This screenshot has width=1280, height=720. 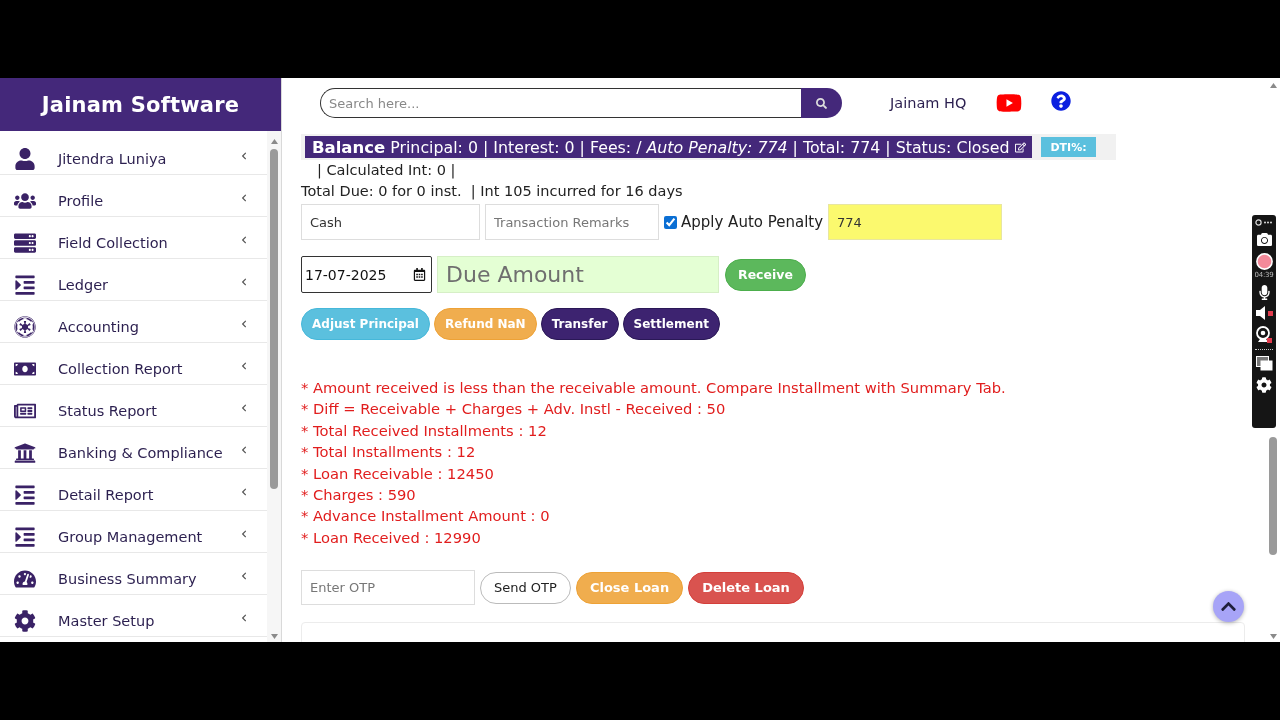 I want to click on bank-icon, so click(x=25, y=452).